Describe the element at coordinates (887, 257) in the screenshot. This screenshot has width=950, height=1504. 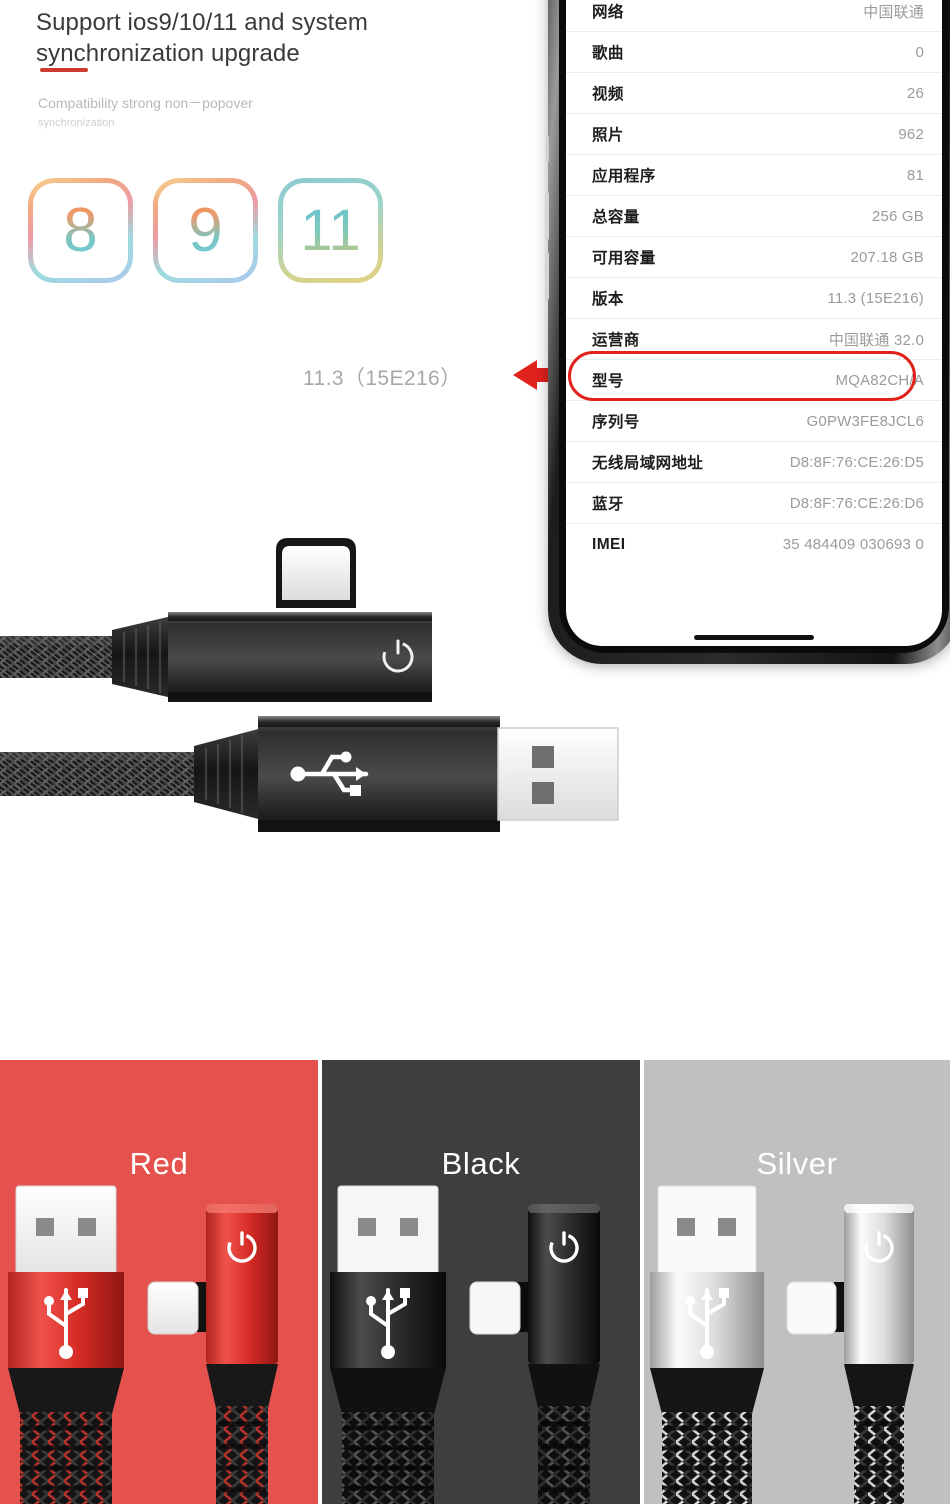
I see `settings-row-value: 207.18 GB` at that location.